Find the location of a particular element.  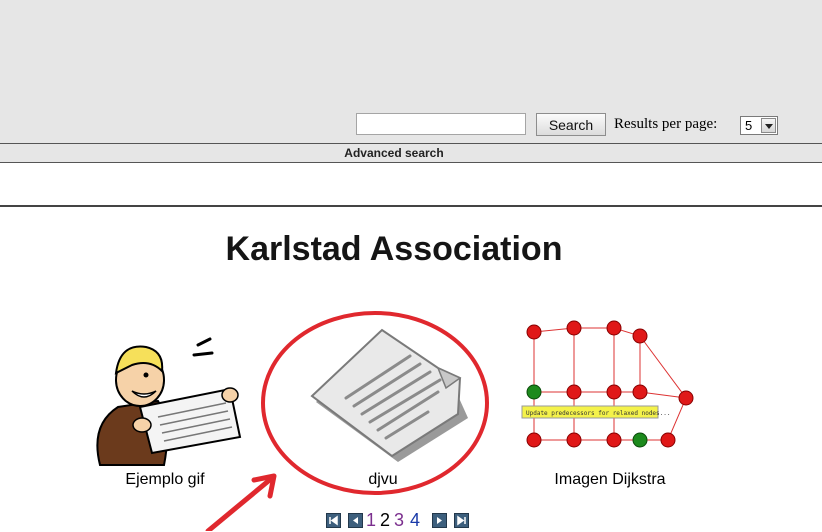

next-page-button is located at coordinates (439, 520).